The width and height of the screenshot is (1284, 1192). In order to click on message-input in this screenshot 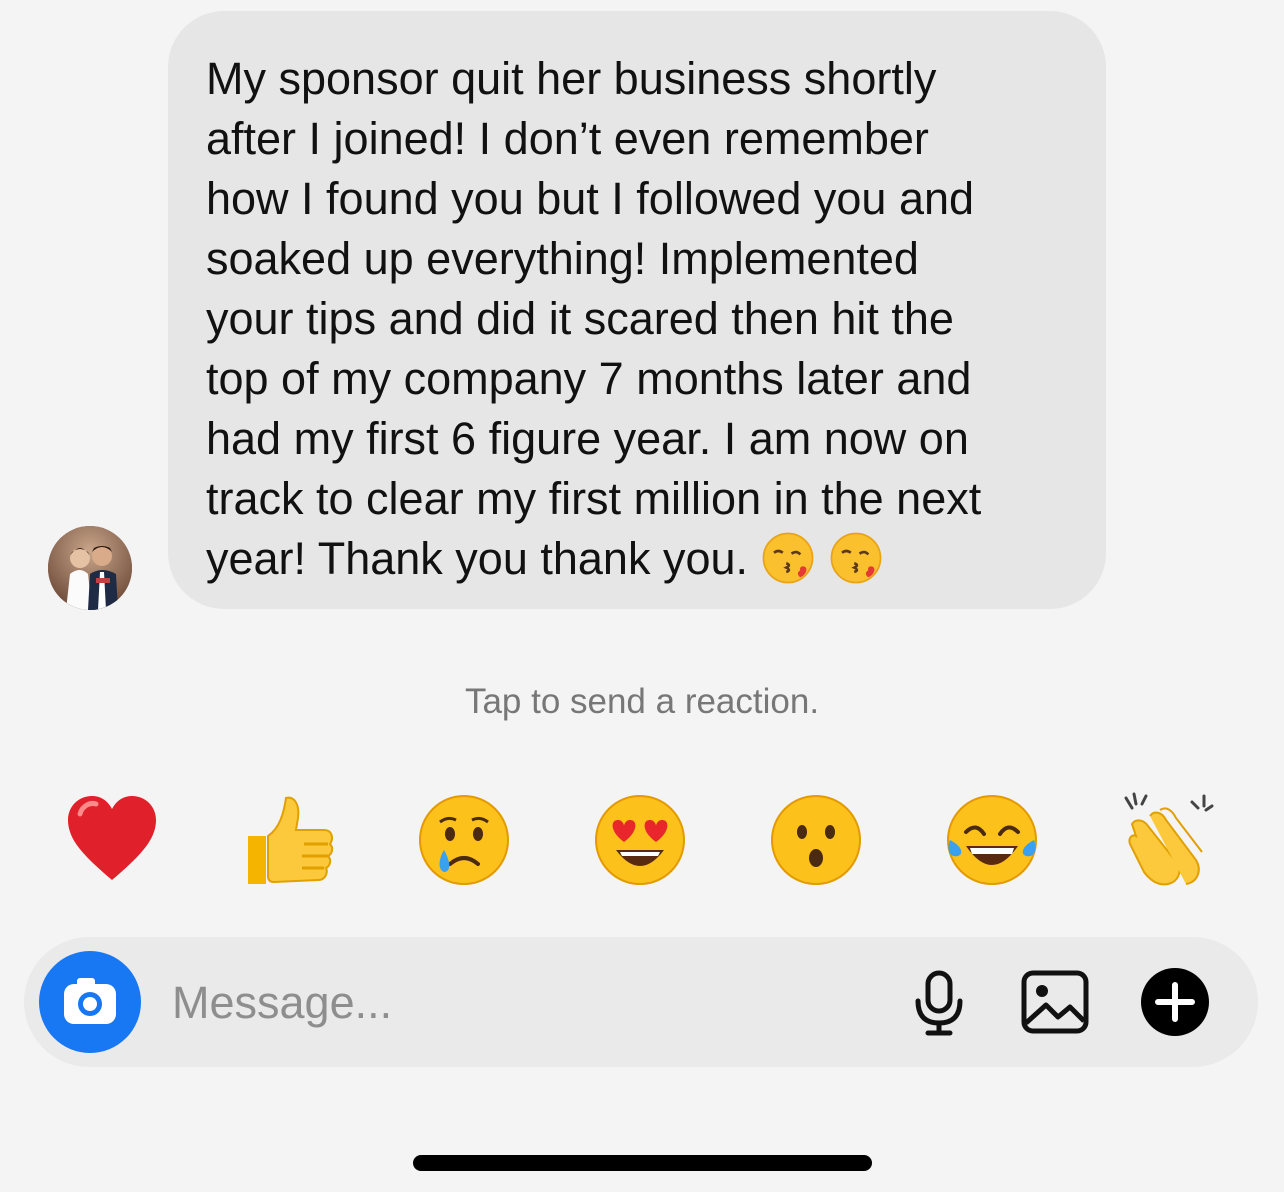, I will do `click(522, 1003)`.